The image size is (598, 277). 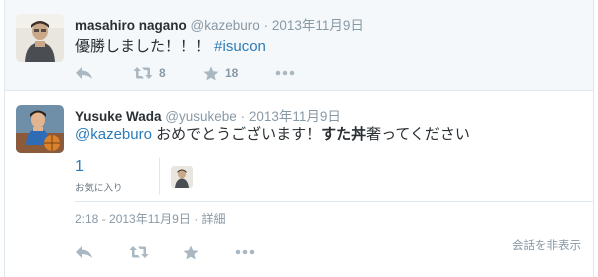 I want to click on favorite-button, so click(x=209, y=252).